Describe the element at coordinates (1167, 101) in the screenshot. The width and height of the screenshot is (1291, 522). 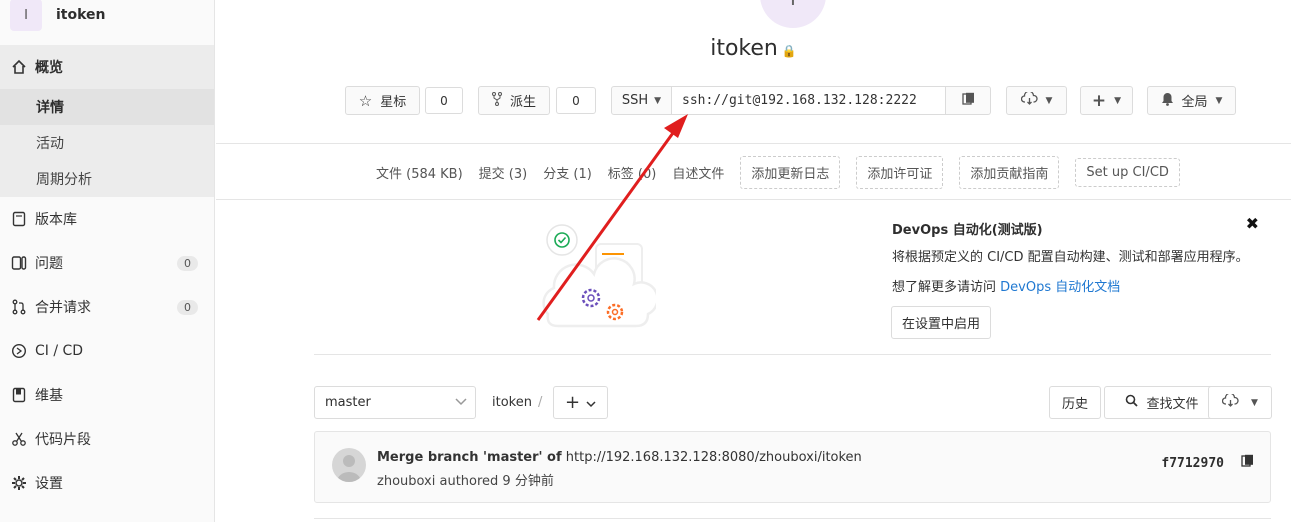
I see `bell-icon` at that location.